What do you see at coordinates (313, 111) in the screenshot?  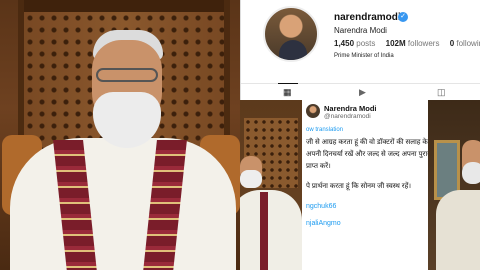 I see `tweet-avatar` at bounding box center [313, 111].